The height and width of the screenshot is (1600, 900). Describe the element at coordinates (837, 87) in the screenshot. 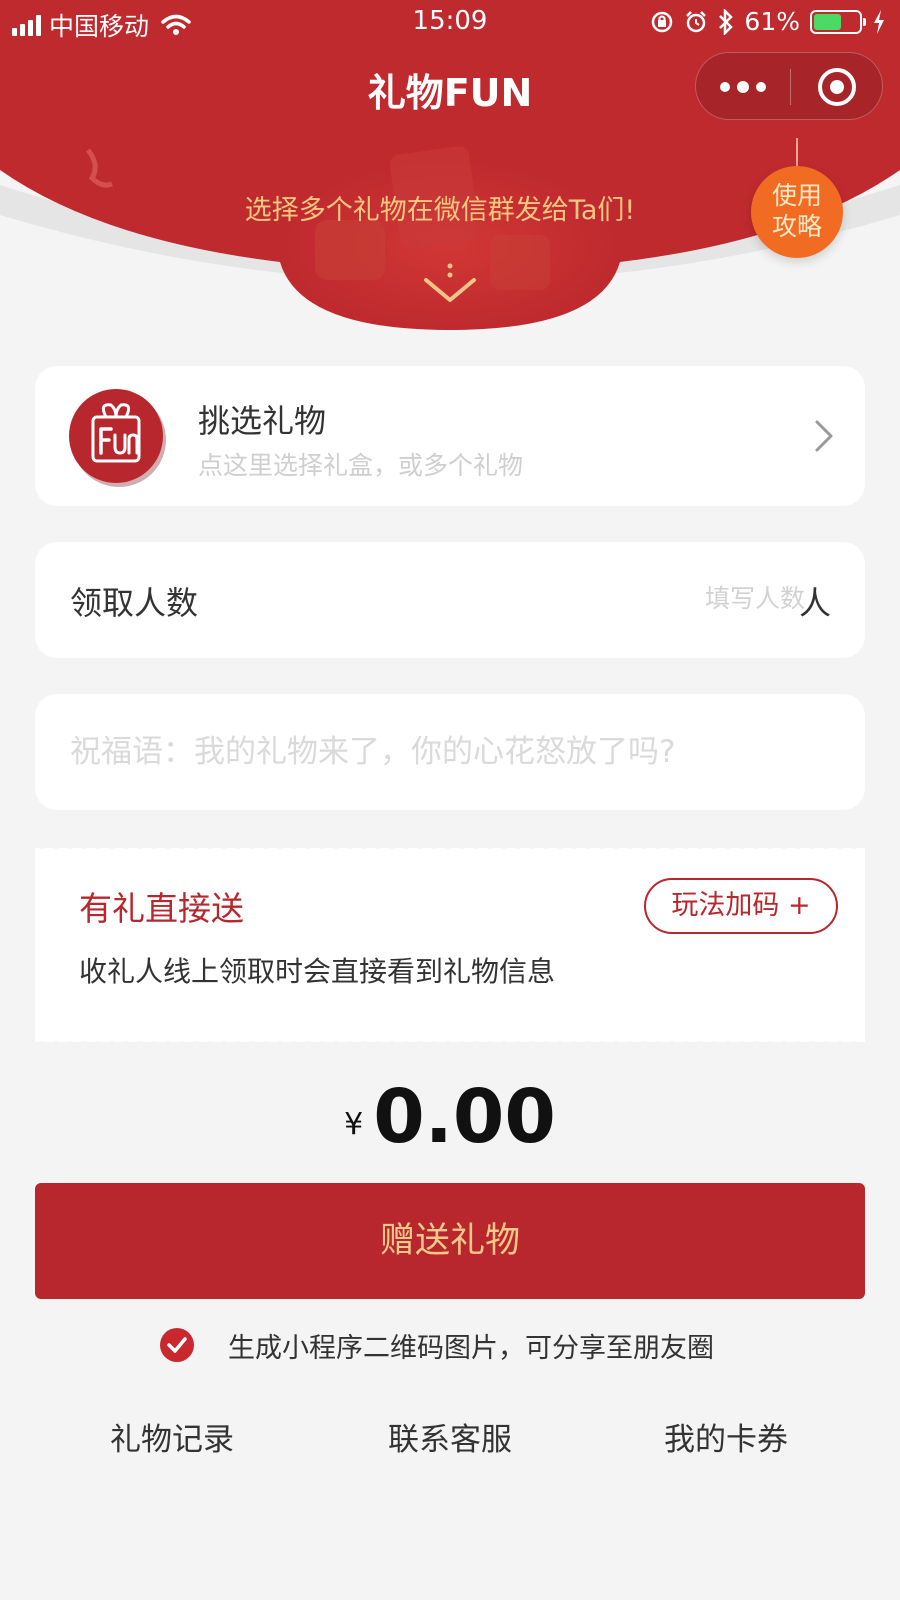

I see `target-circle-icon` at that location.